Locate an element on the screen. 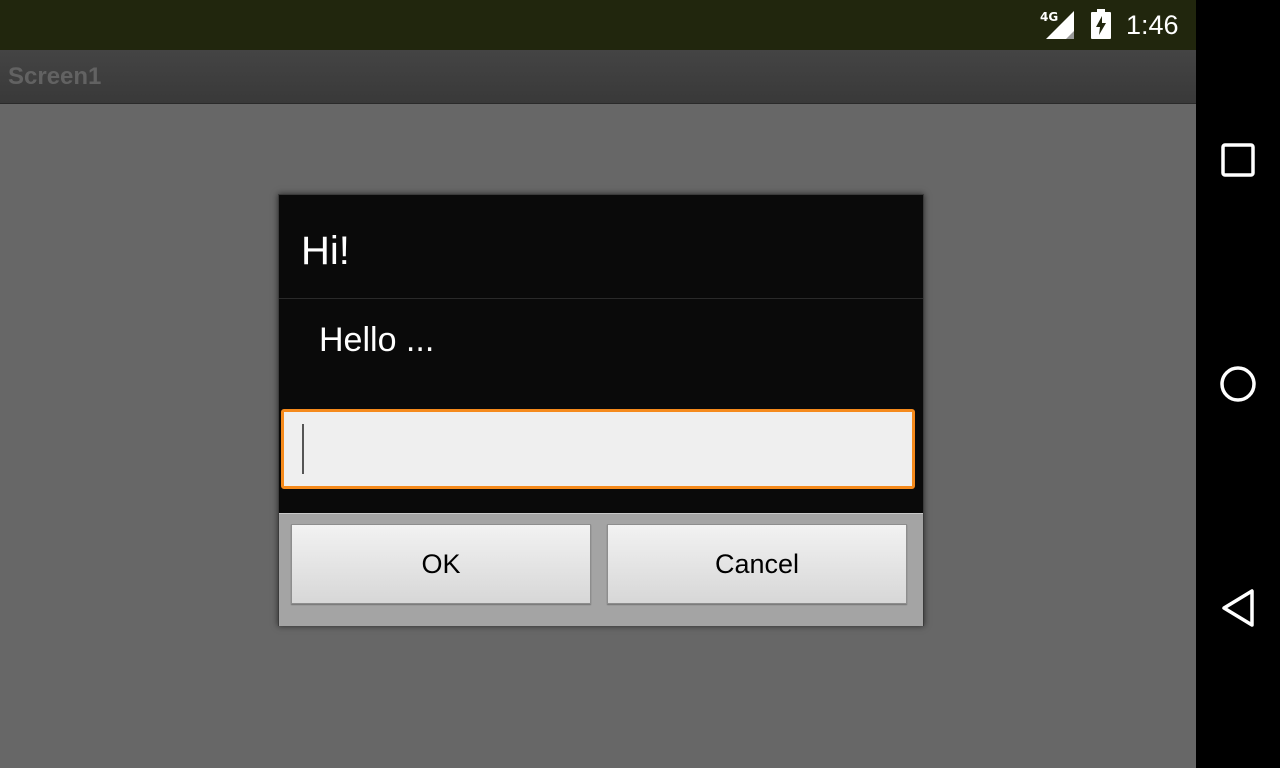 The height and width of the screenshot is (768, 1280). recents-button is located at coordinates (1238, 160).